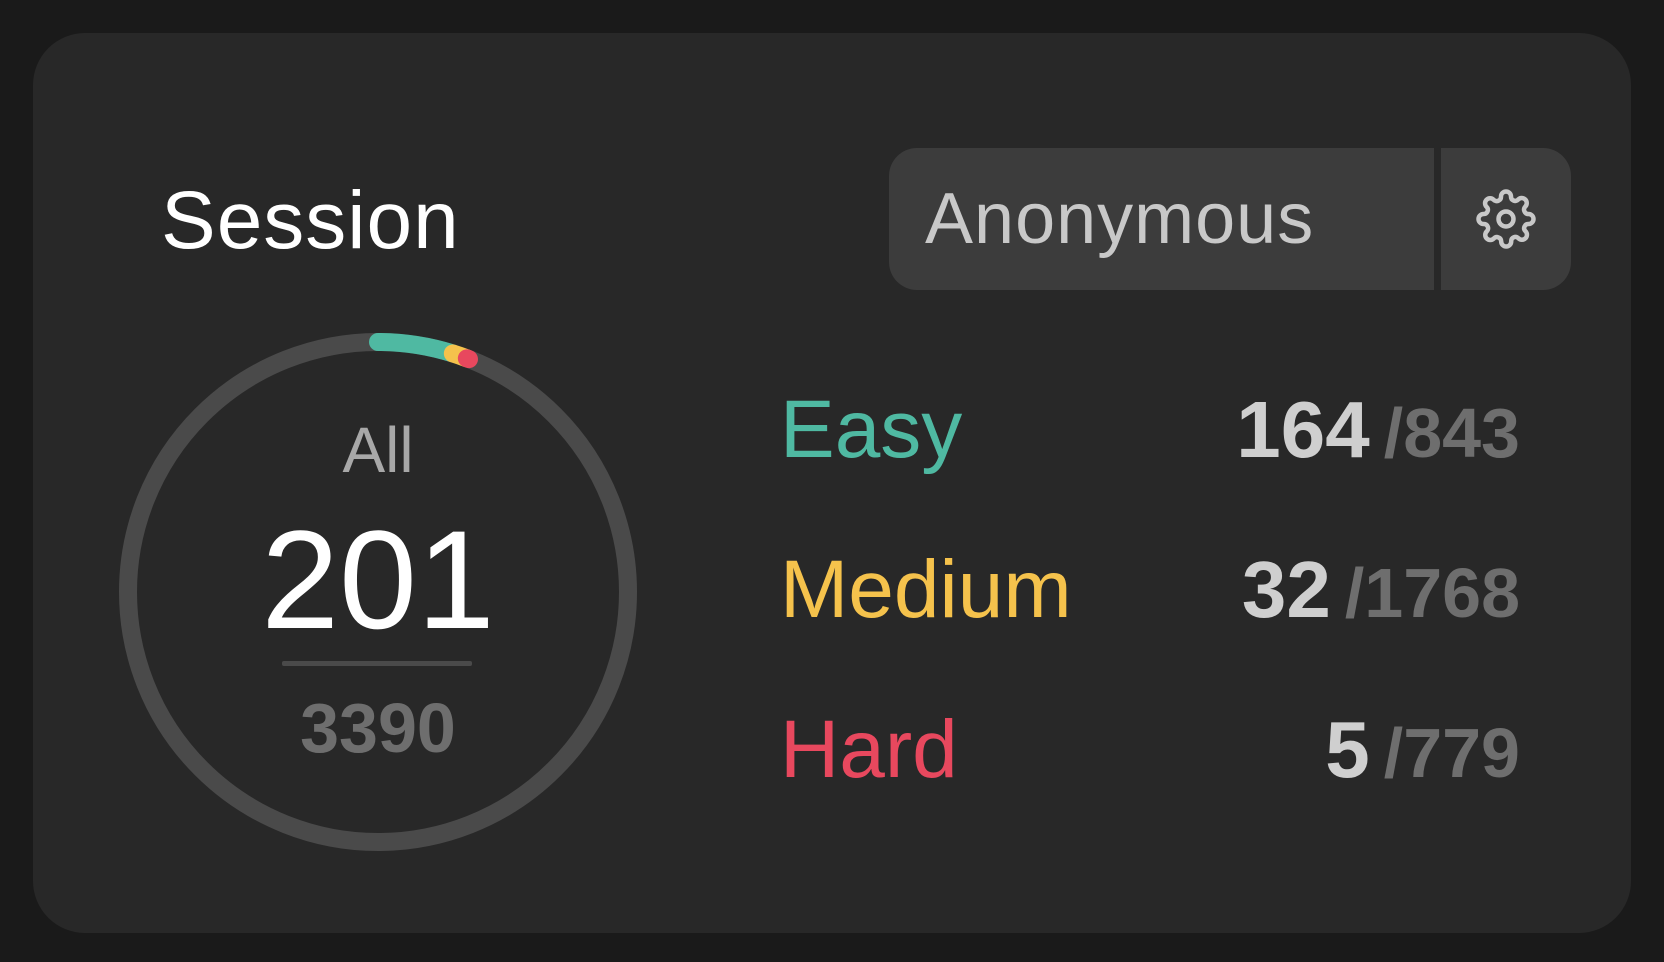  I want to click on solved-count-medium: 32, so click(1286, 589).